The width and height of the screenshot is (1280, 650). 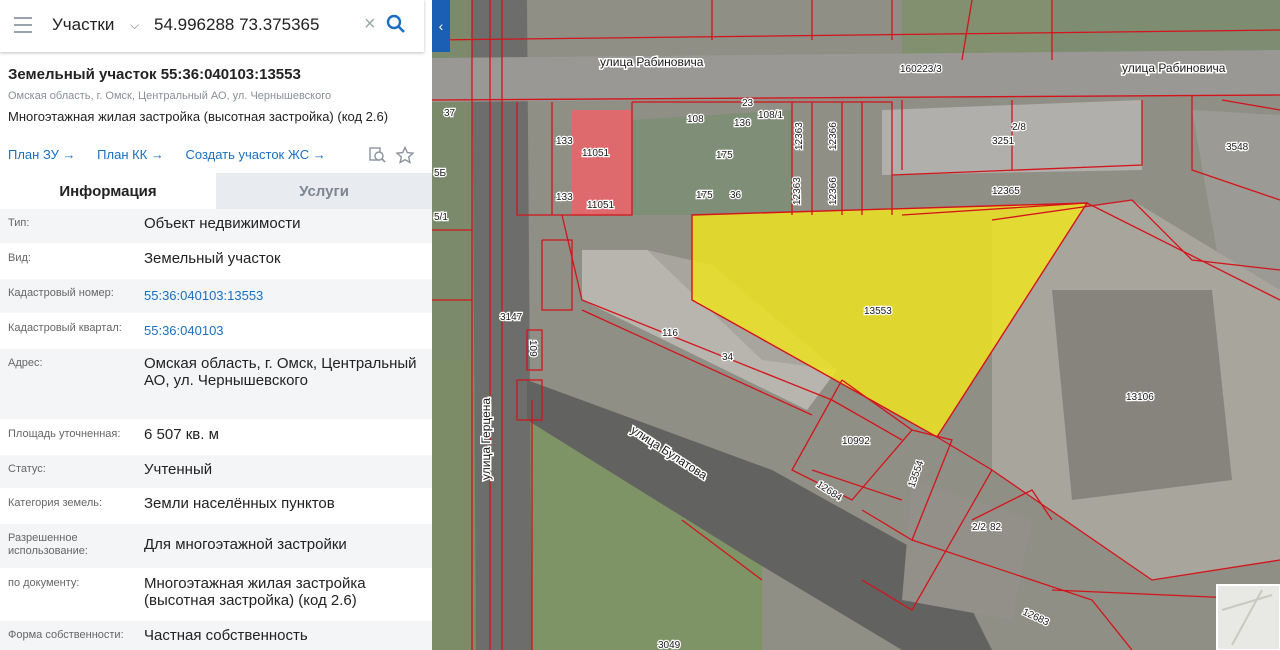 I want to click on info-row-label: Адрес:, so click(x=25, y=363).